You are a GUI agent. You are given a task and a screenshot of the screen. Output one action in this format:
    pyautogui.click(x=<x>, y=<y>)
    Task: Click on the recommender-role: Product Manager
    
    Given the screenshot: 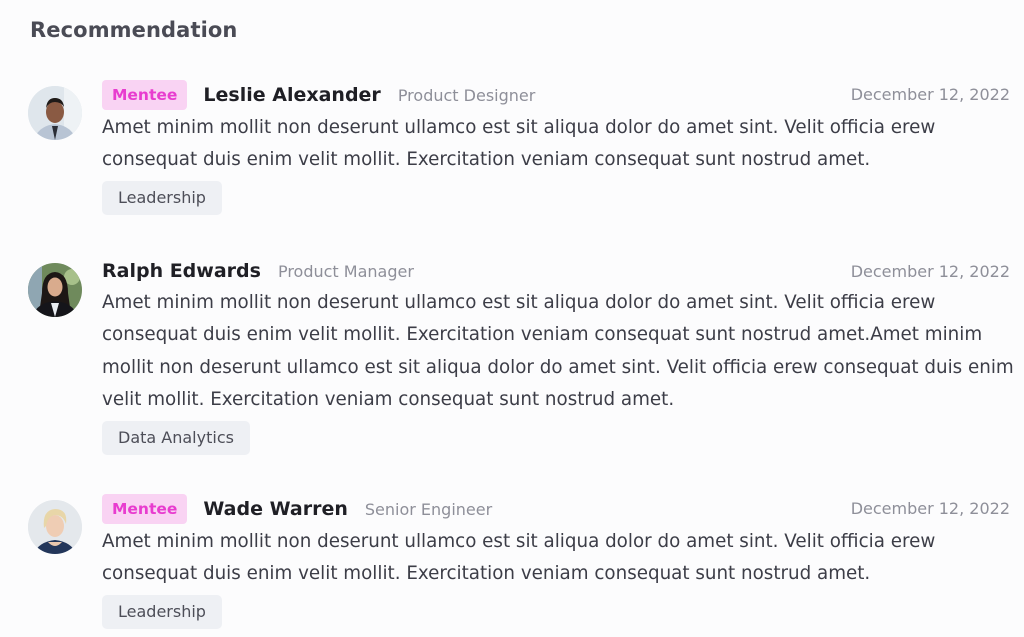 What is the action you would take?
    pyautogui.click(x=345, y=271)
    